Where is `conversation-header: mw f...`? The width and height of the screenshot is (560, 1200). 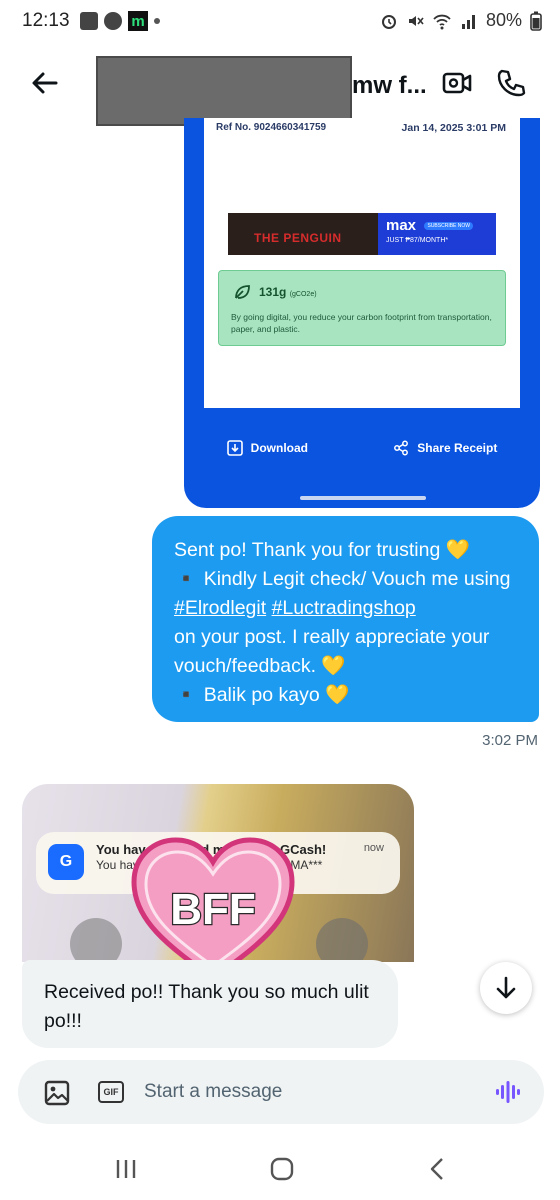
conversation-header: mw f... is located at coordinates (280, 85).